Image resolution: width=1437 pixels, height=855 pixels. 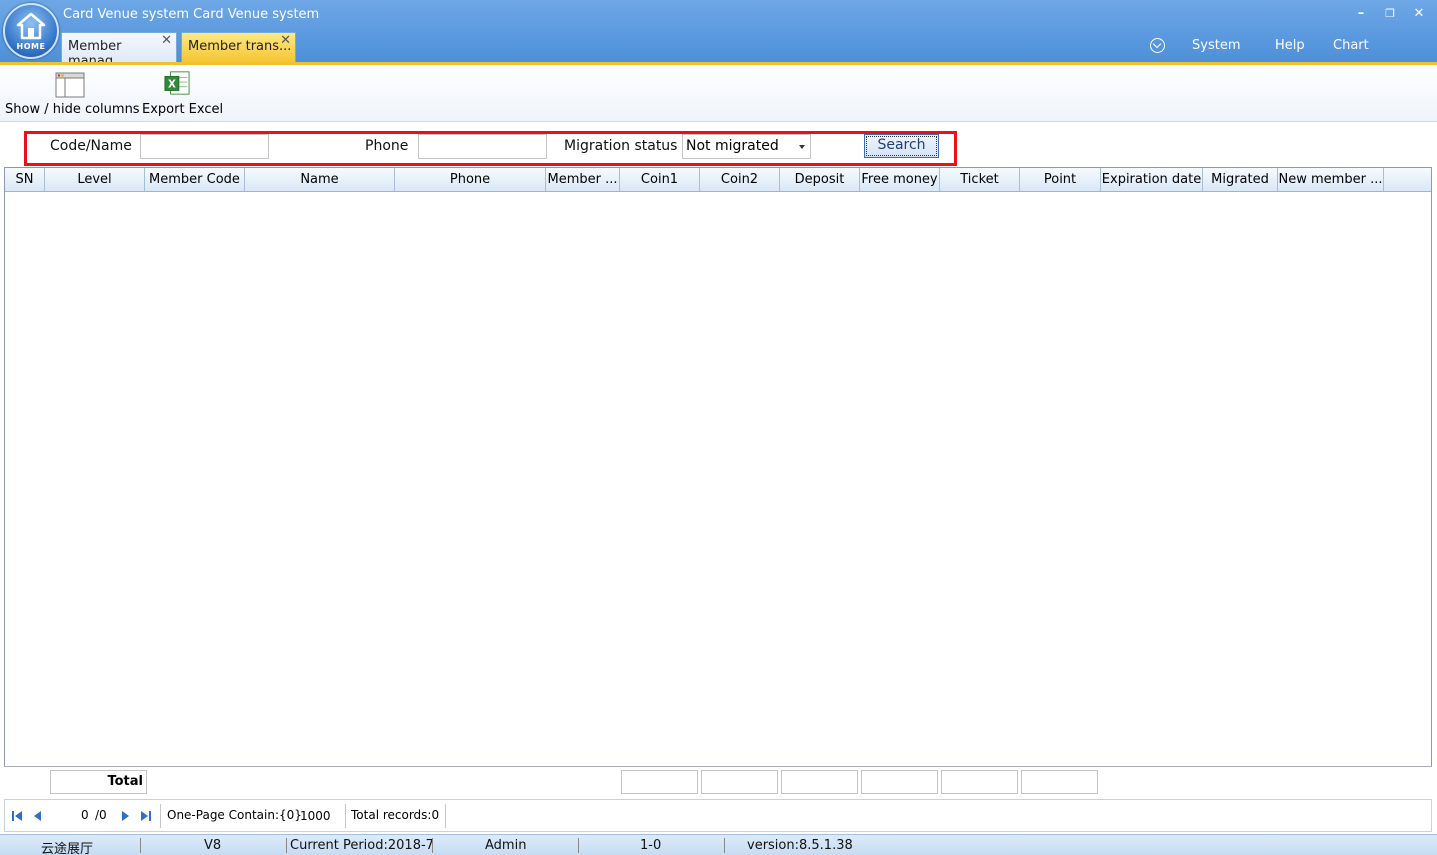 I want to click on show-hide-columns-button: Show / hide columns, so click(x=72, y=93).